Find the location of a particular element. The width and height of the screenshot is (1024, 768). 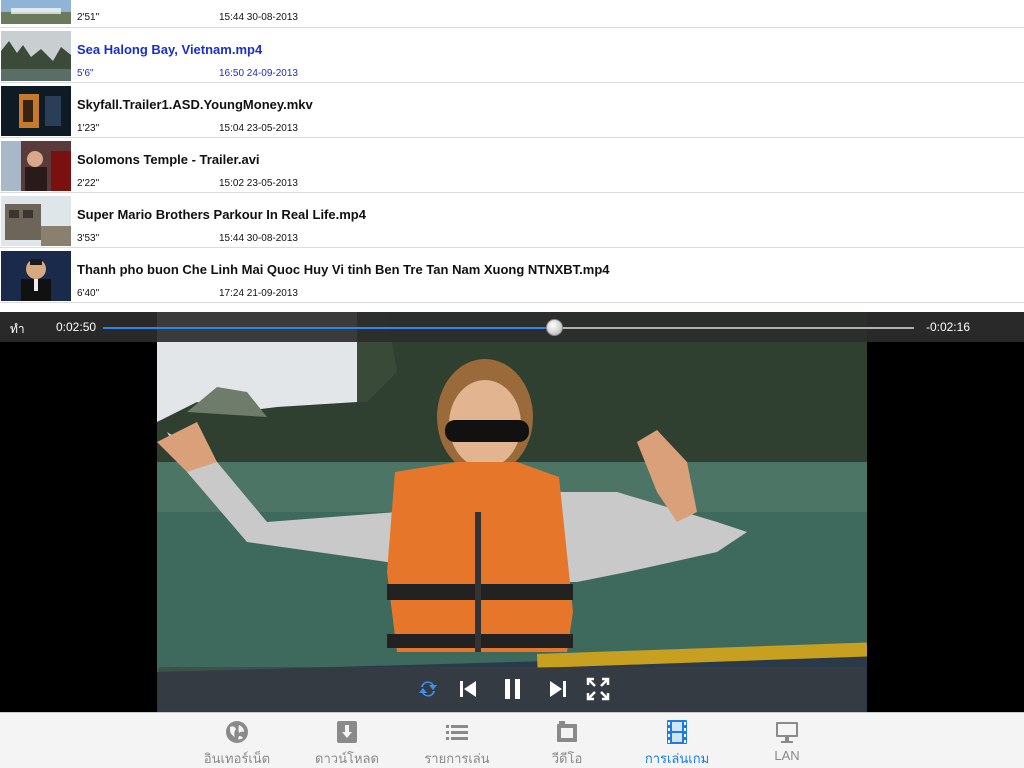

tab-internet: อินเทอร์เน็ต is located at coordinates (237, 742).